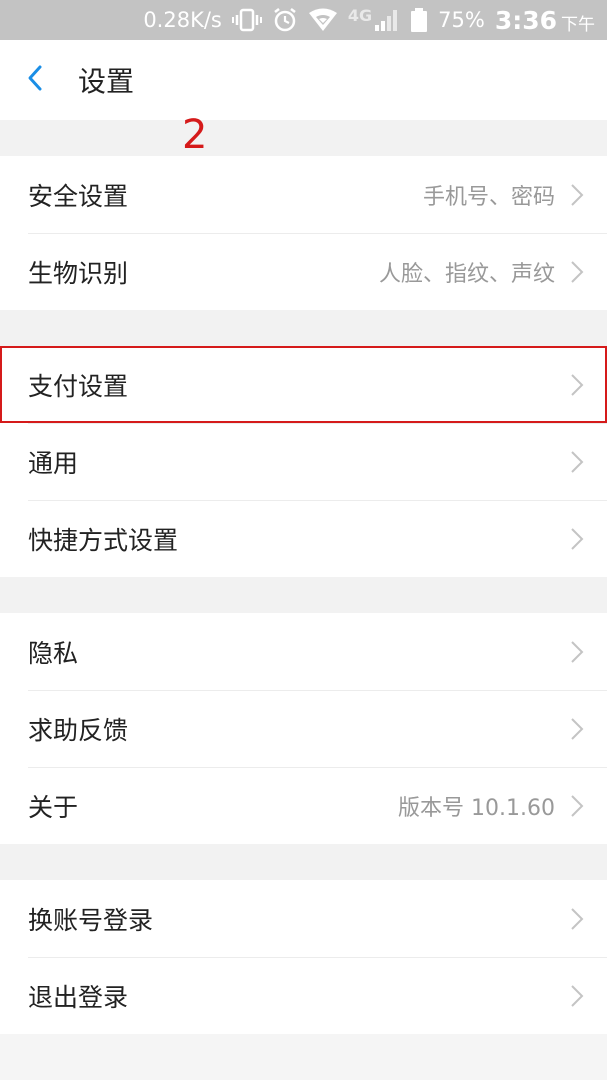  What do you see at coordinates (78, 196) in the screenshot?
I see `row-label: 安全设置` at bounding box center [78, 196].